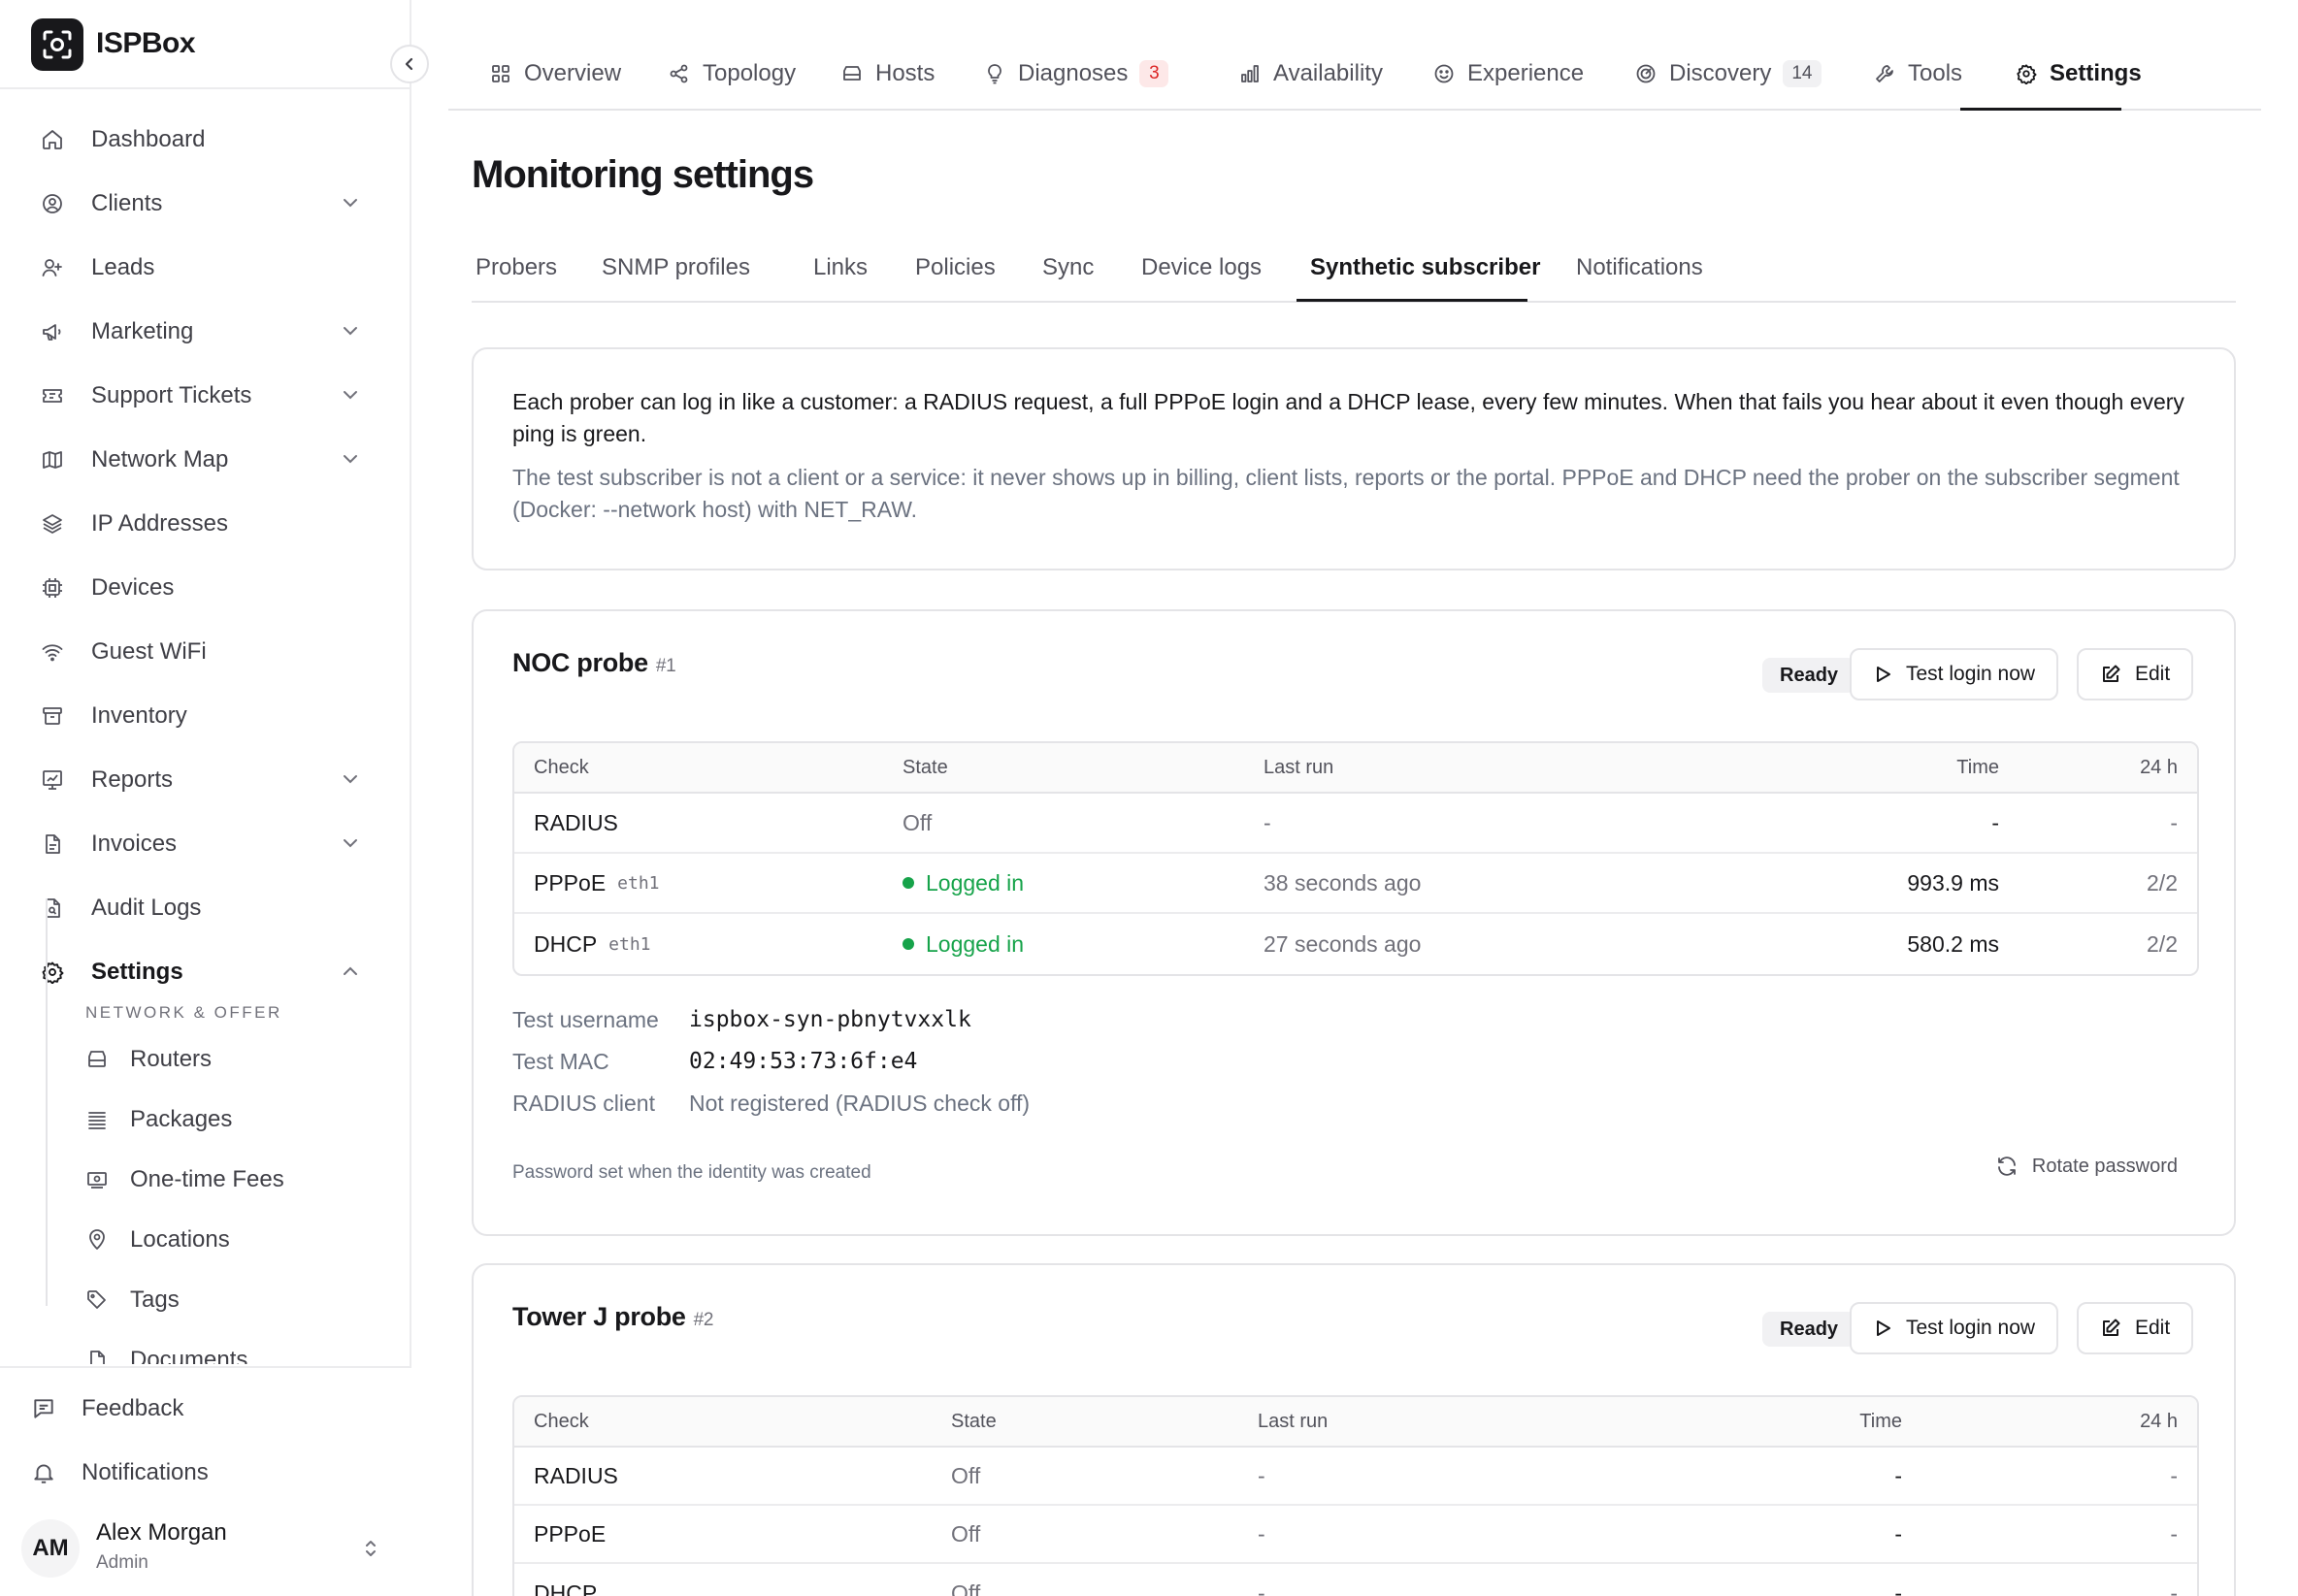 Image resolution: width=2298 pixels, height=1596 pixels. Describe the element at coordinates (203, 140) in the screenshot. I see `sidebar-item-dashboard: Dashboard` at that location.